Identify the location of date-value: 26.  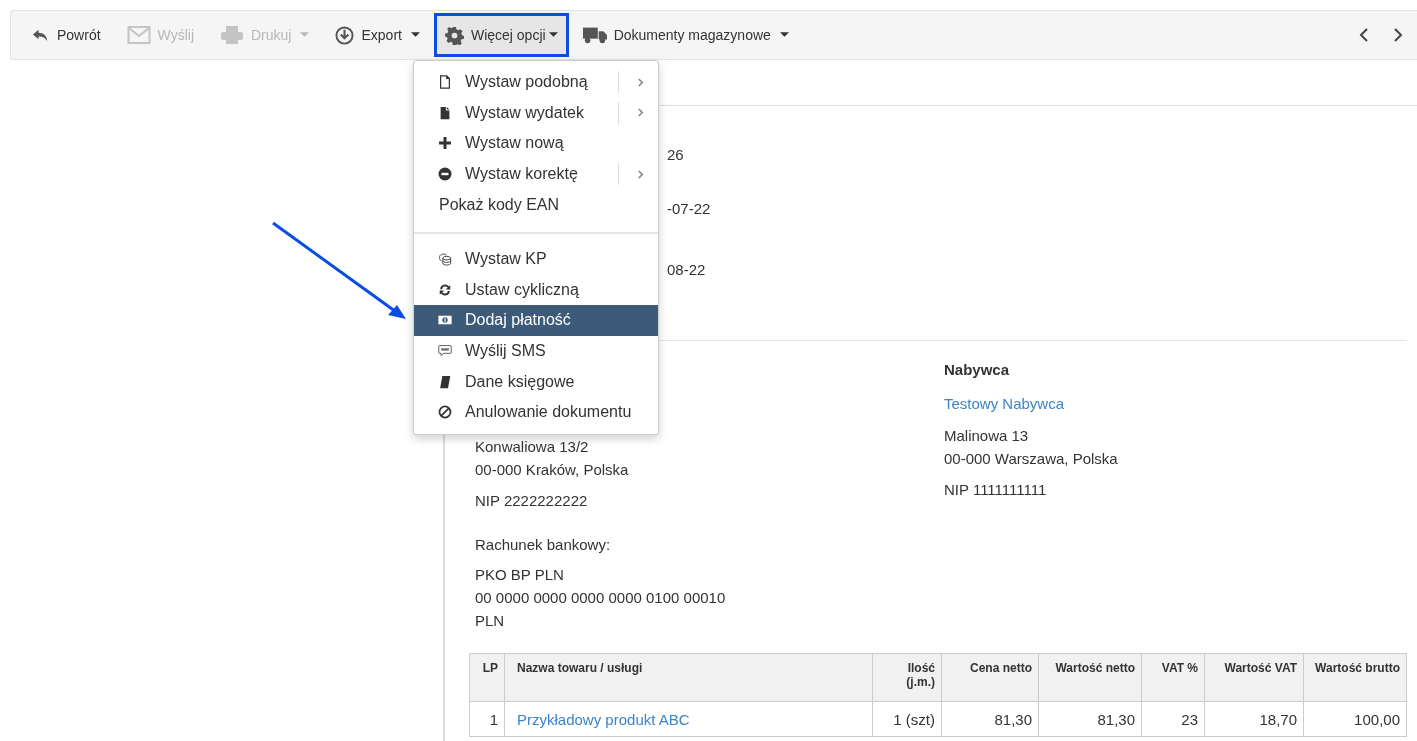
(675, 154).